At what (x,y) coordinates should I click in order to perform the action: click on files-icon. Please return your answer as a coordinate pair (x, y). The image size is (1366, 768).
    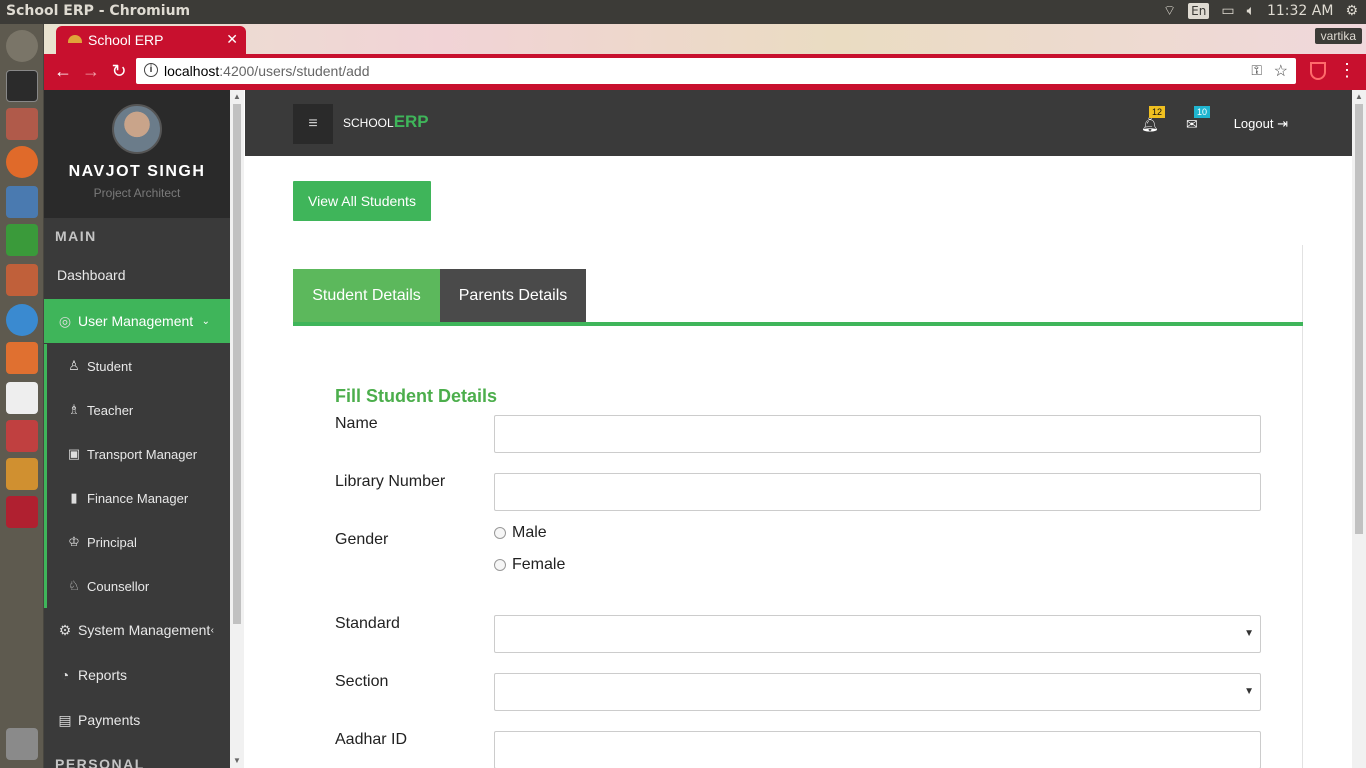
    Looking at the image, I should click on (22, 124).